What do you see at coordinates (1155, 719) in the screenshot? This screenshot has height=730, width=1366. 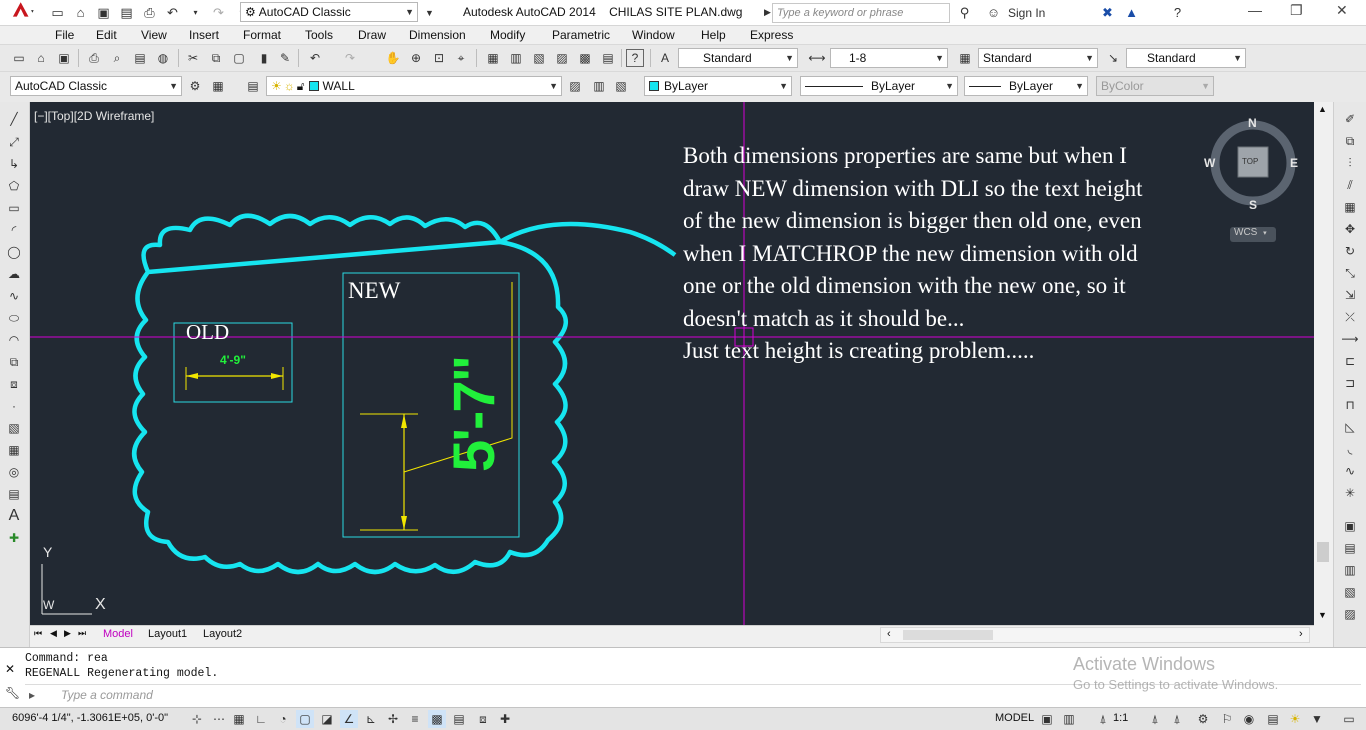 I see `annotation-visibility-icon: ⍋` at bounding box center [1155, 719].